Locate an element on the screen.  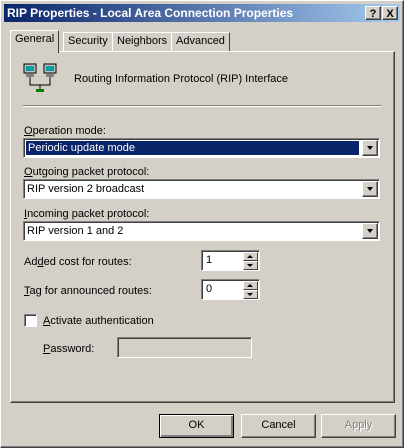
tab-advanced: Advanced is located at coordinates (200, 41).